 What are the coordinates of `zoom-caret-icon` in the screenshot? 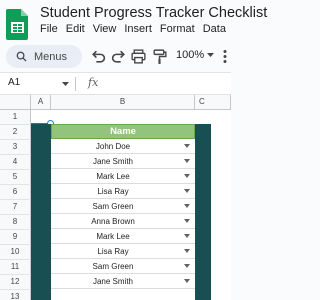 It's located at (211, 54).